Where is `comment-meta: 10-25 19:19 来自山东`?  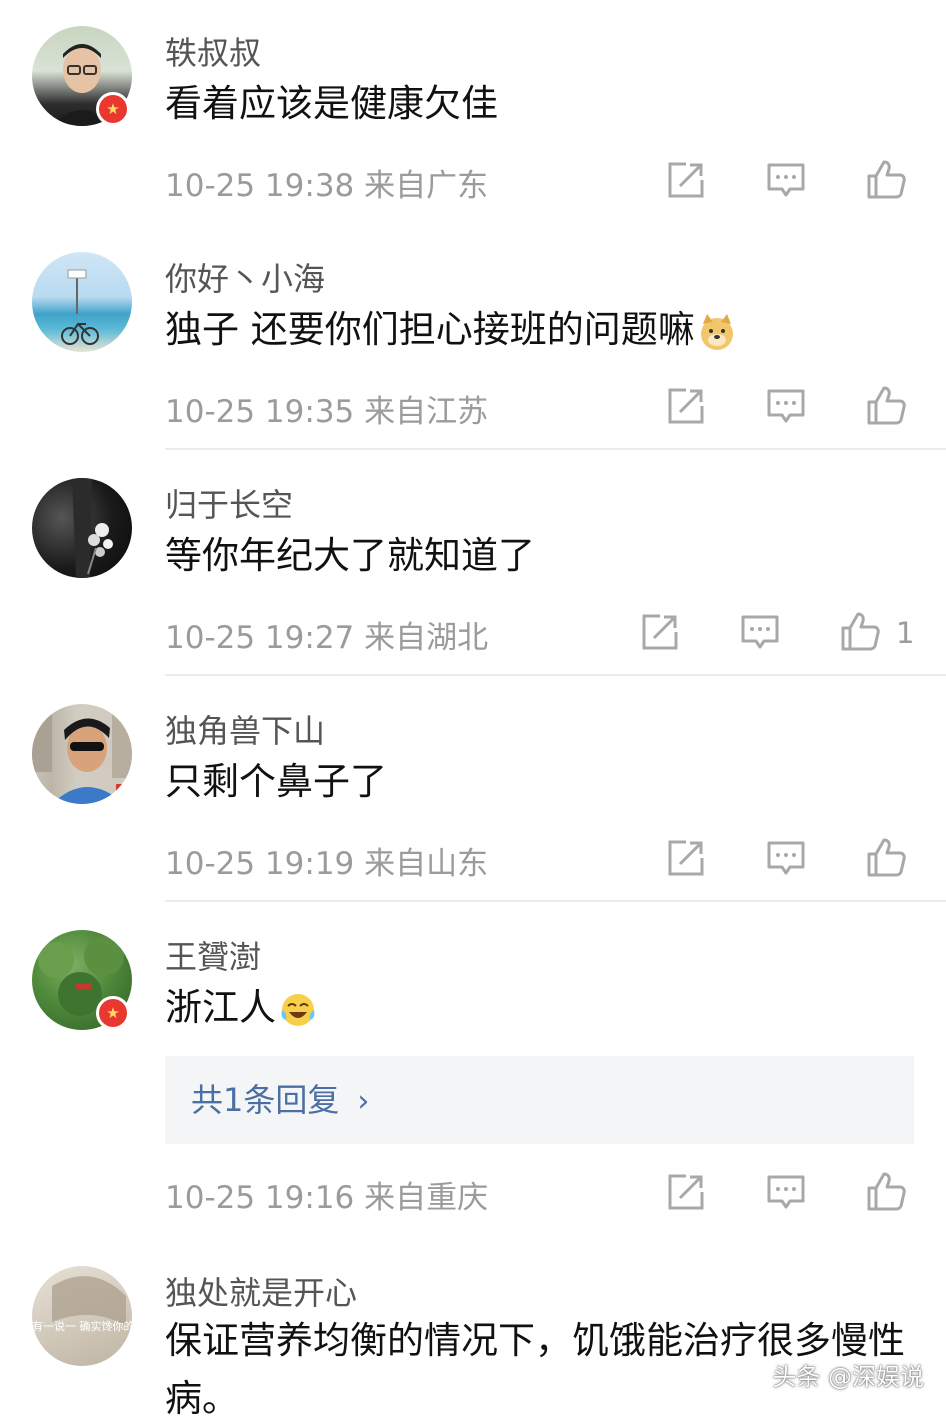 comment-meta: 10-25 19:19 来自山东 is located at coordinates (326, 860).